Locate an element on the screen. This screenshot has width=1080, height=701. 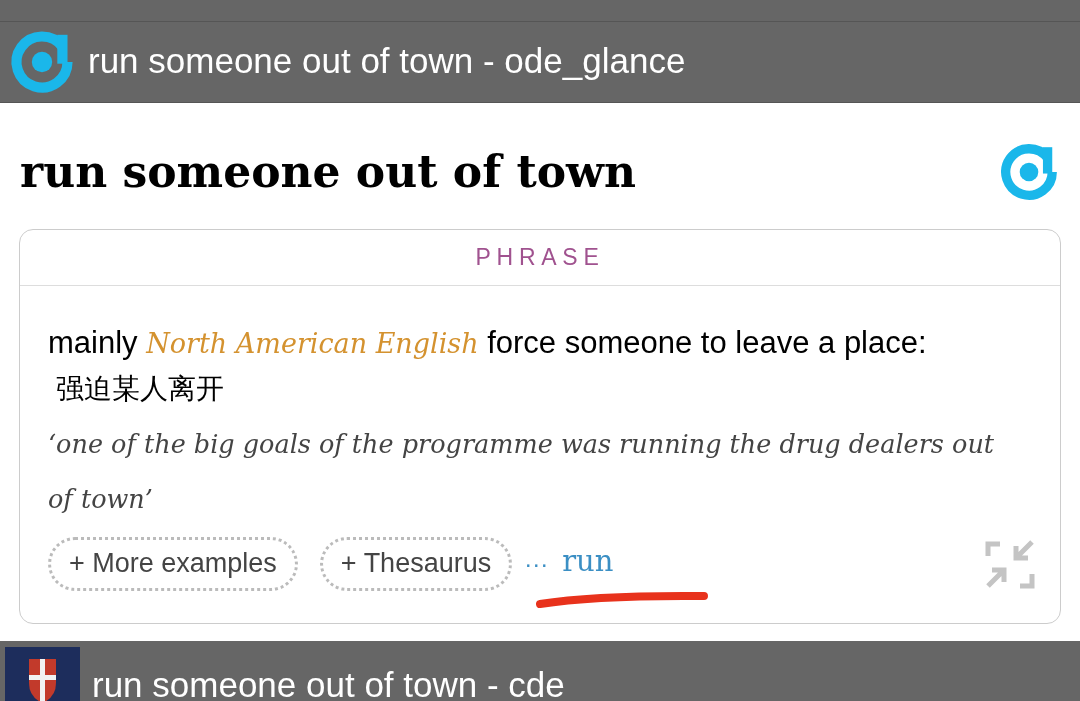
window-title: run someone out of town - ode_glance is located at coordinates (387, 61).